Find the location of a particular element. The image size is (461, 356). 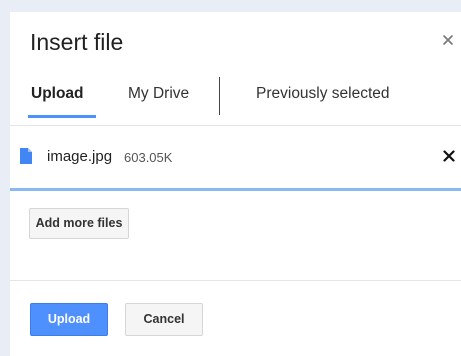

document-icon is located at coordinates (26, 156).